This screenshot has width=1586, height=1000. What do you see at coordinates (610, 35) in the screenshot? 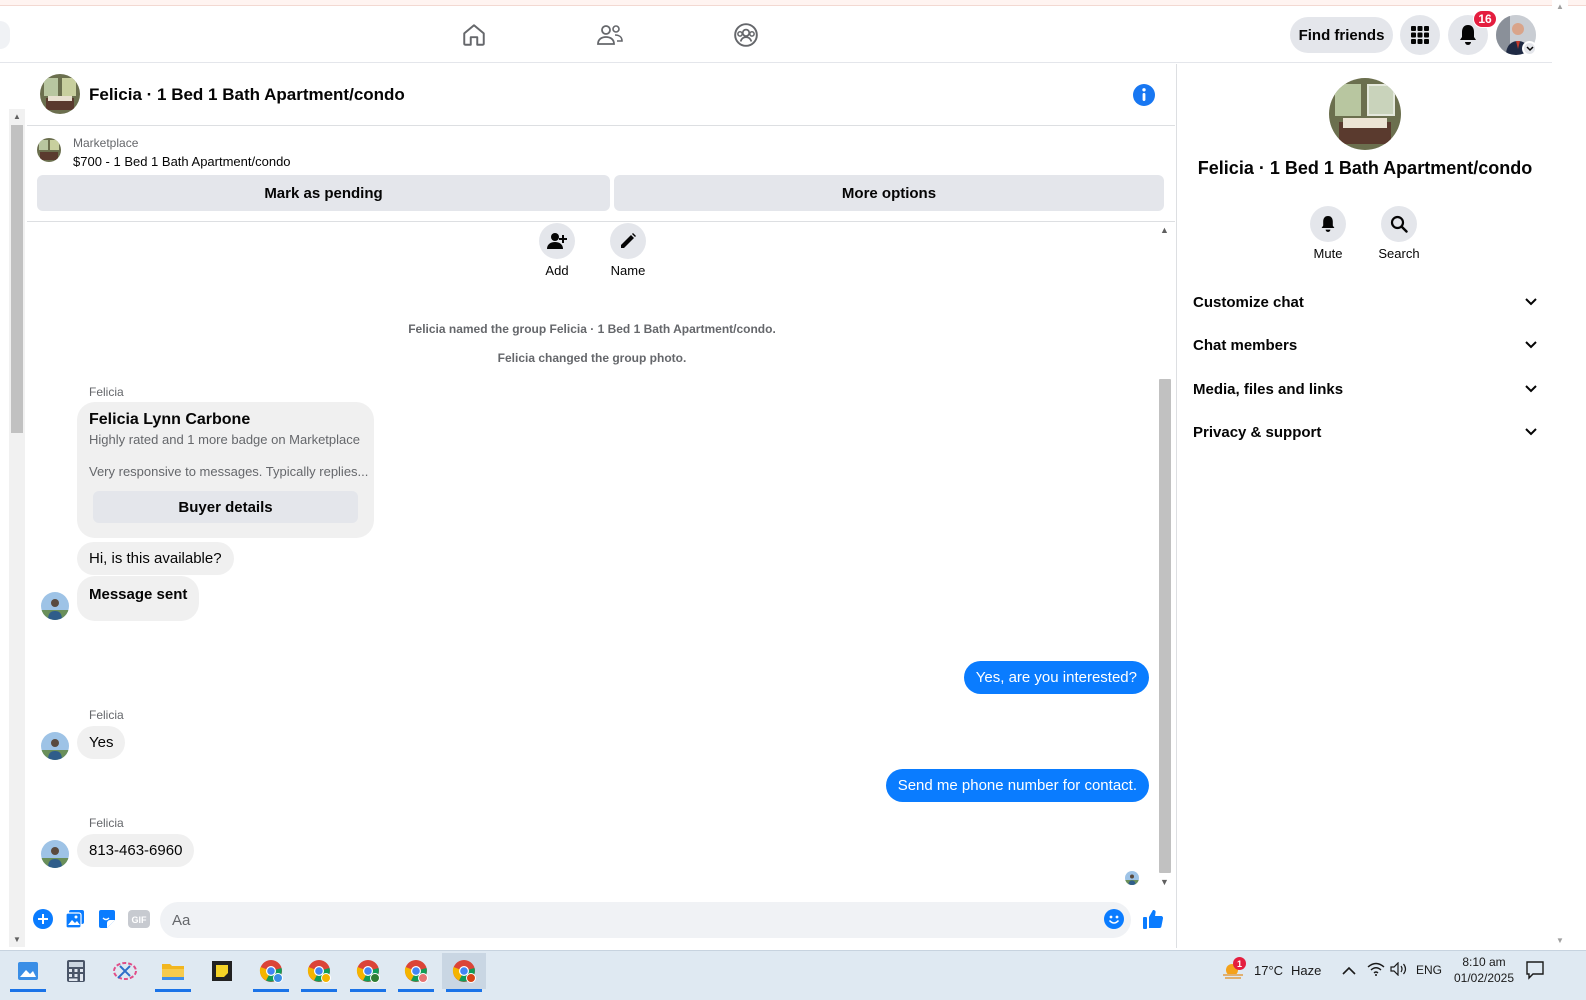
I see `friends-icon` at bounding box center [610, 35].